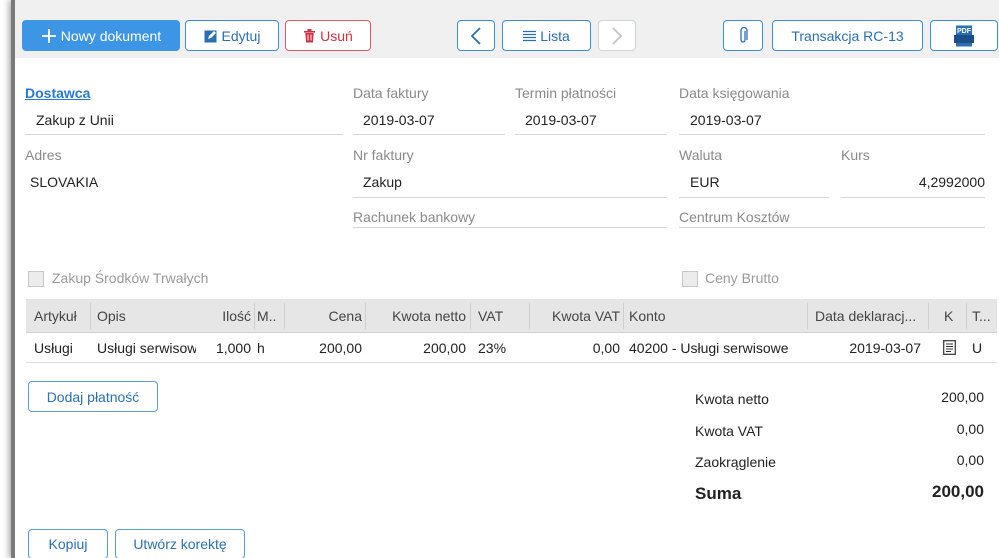 Image resolution: width=999 pixels, height=558 pixels. I want to click on pdf-icon: PDF, so click(964, 36).